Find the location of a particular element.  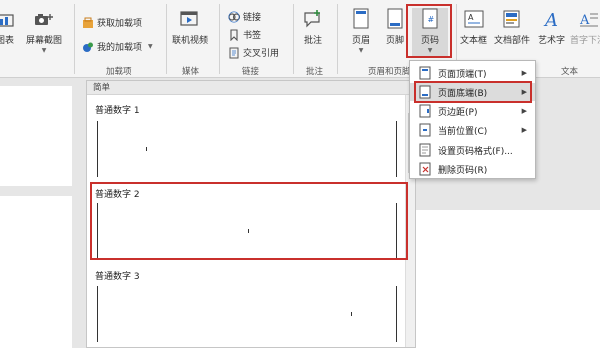

chart-icon is located at coordinates (8, 19).